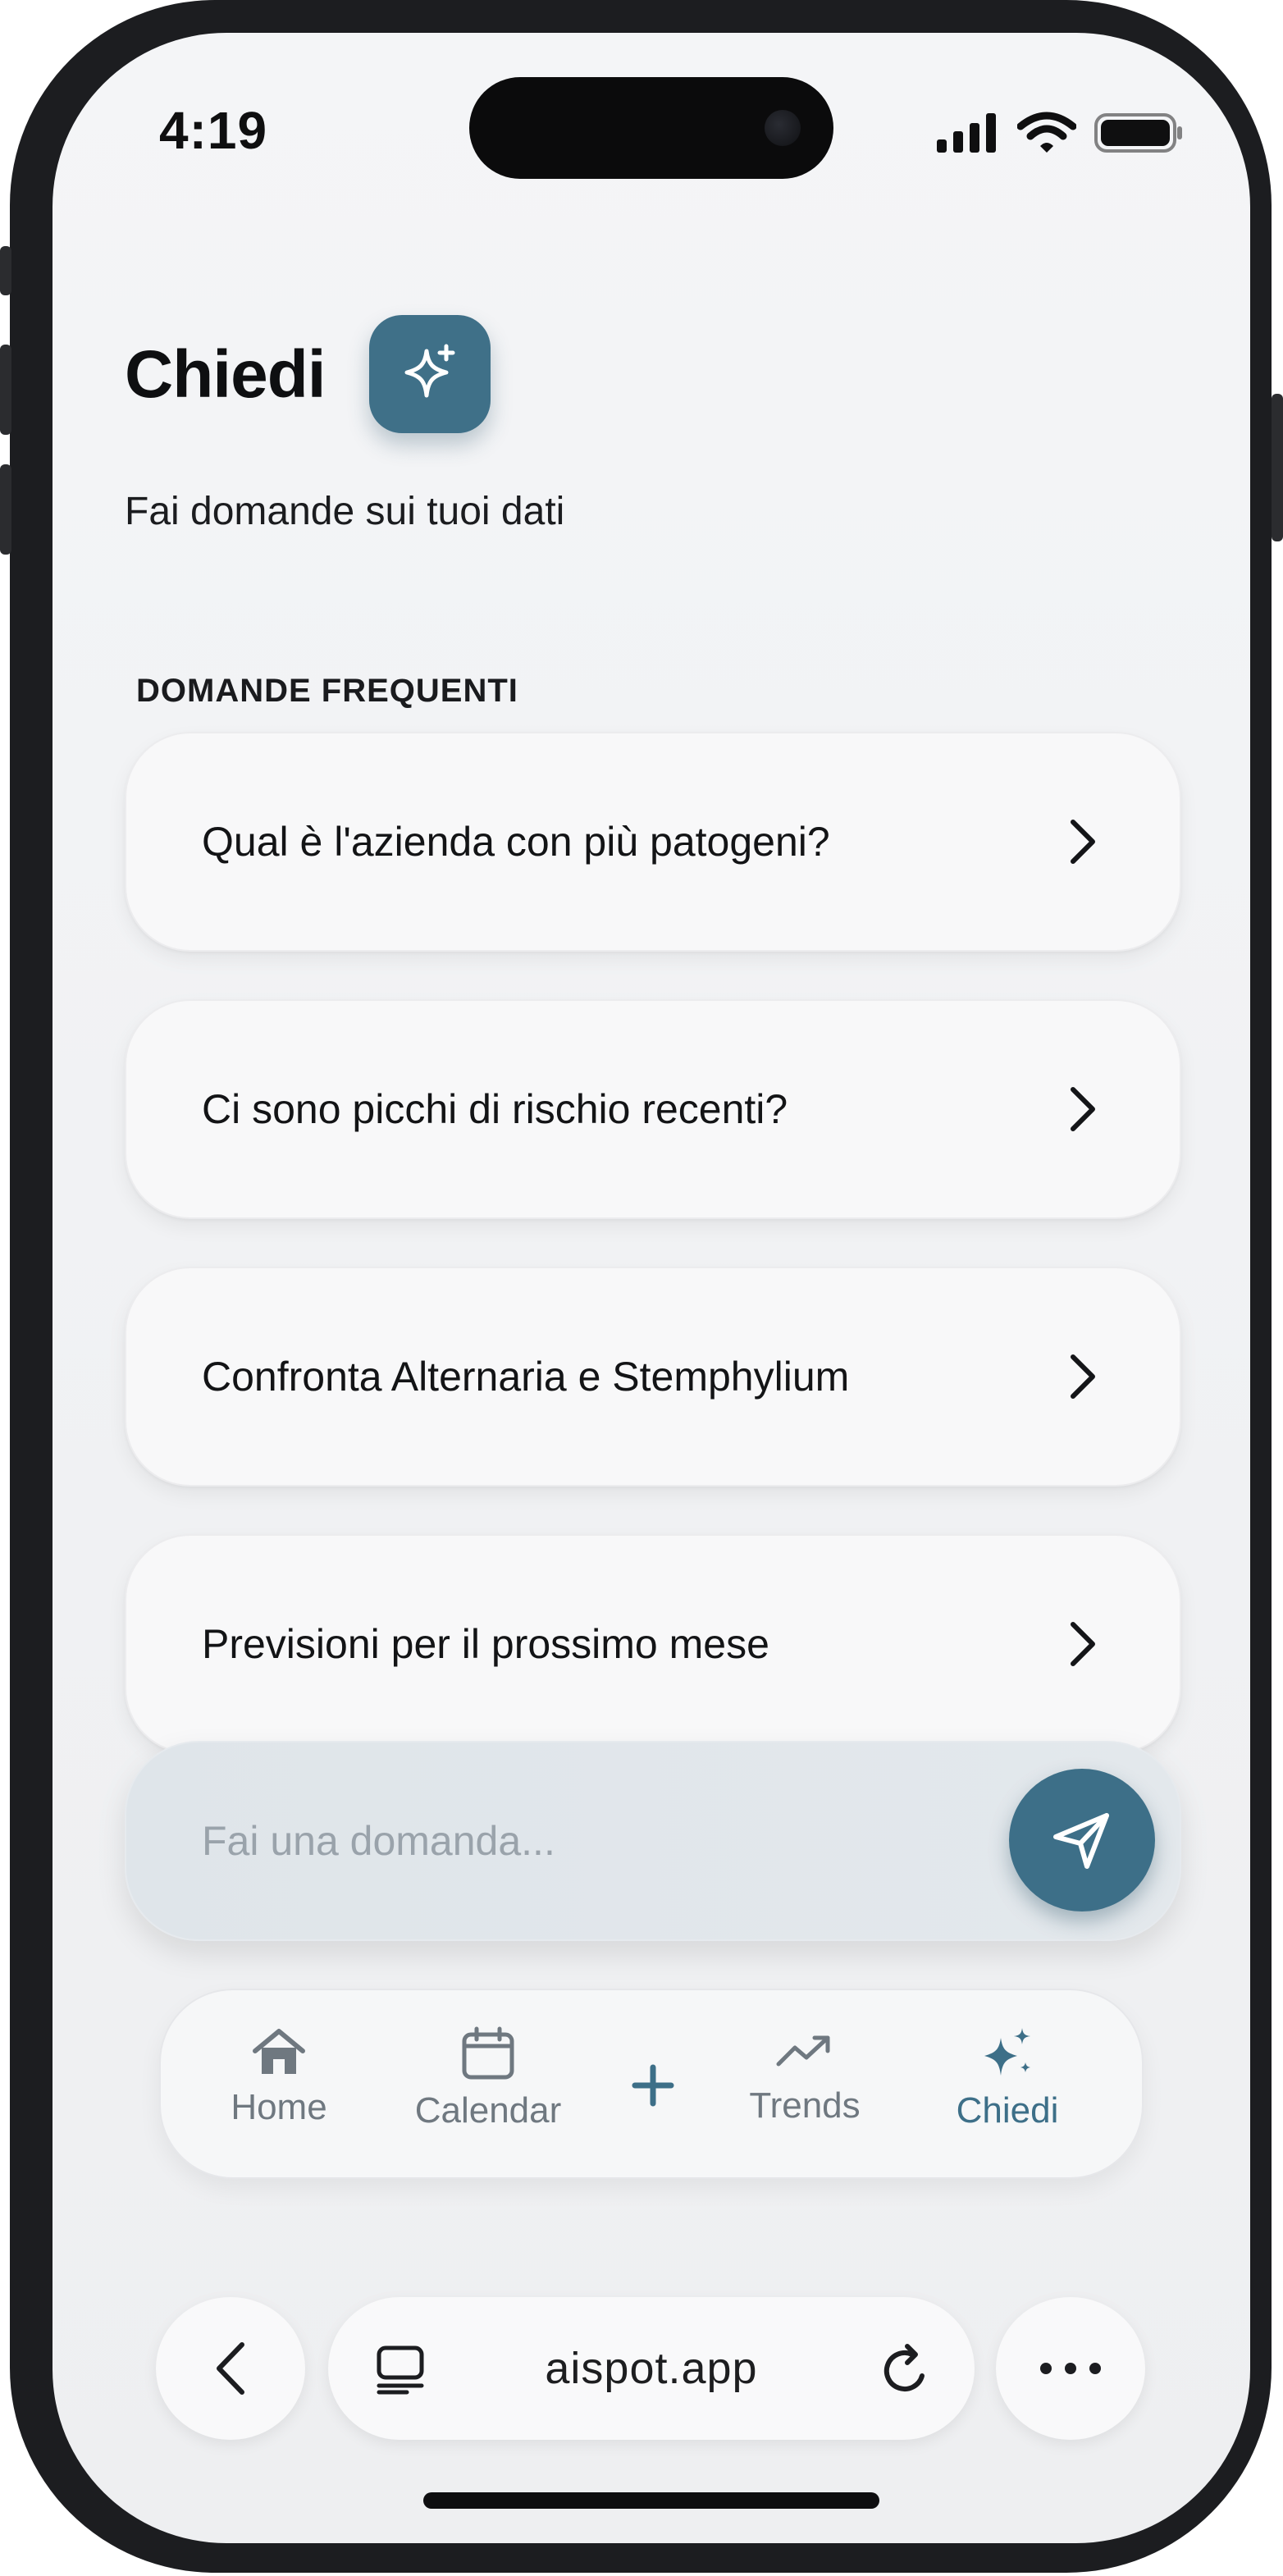  I want to click on faq-item-label: Previsioni per il prossimo mese, so click(485, 1644).